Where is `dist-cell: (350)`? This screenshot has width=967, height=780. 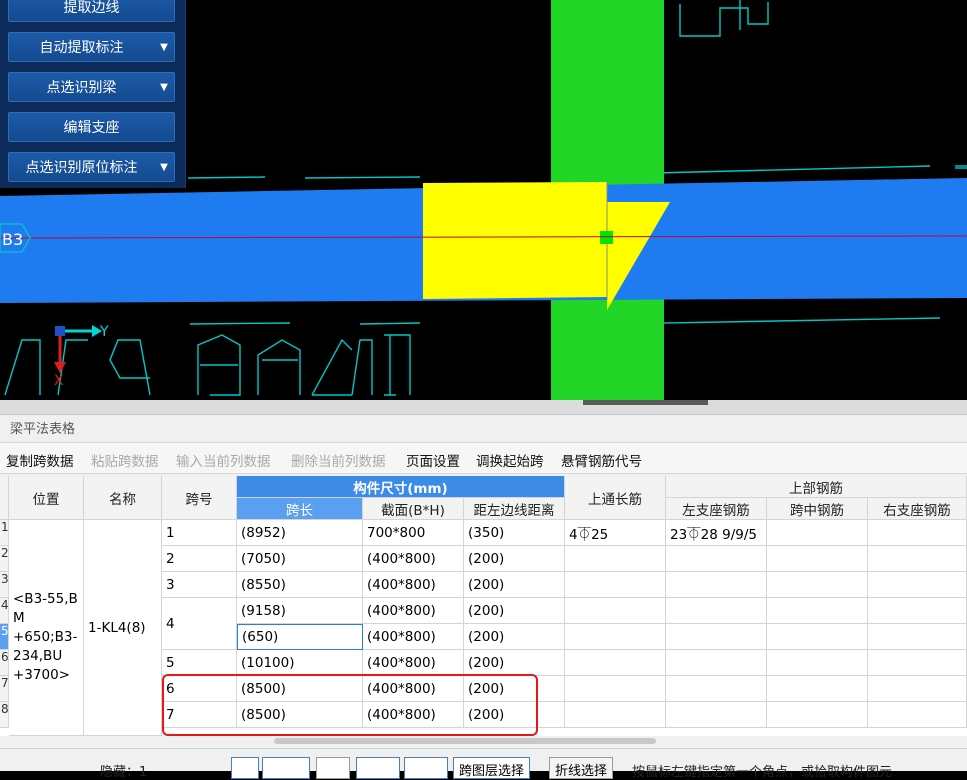
dist-cell: (350) is located at coordinates (514, 533).